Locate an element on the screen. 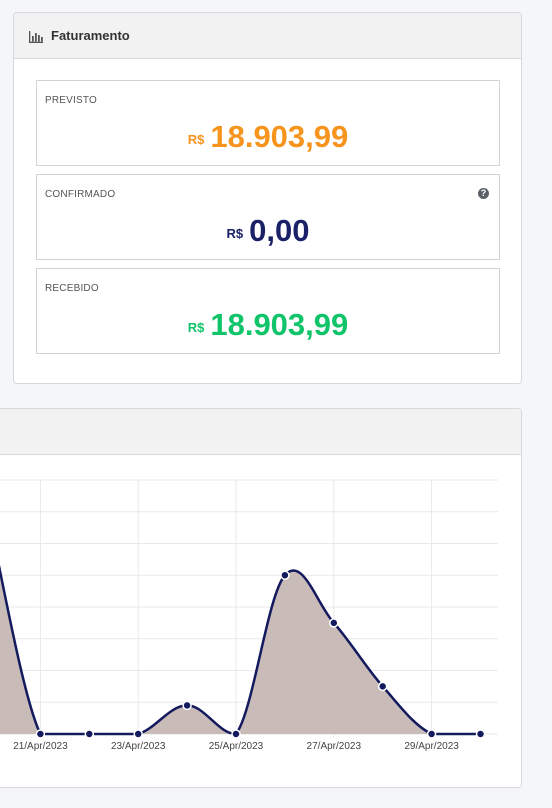  x-tick-label: 29/Apr/2023 is located at coordinates (431, 746).